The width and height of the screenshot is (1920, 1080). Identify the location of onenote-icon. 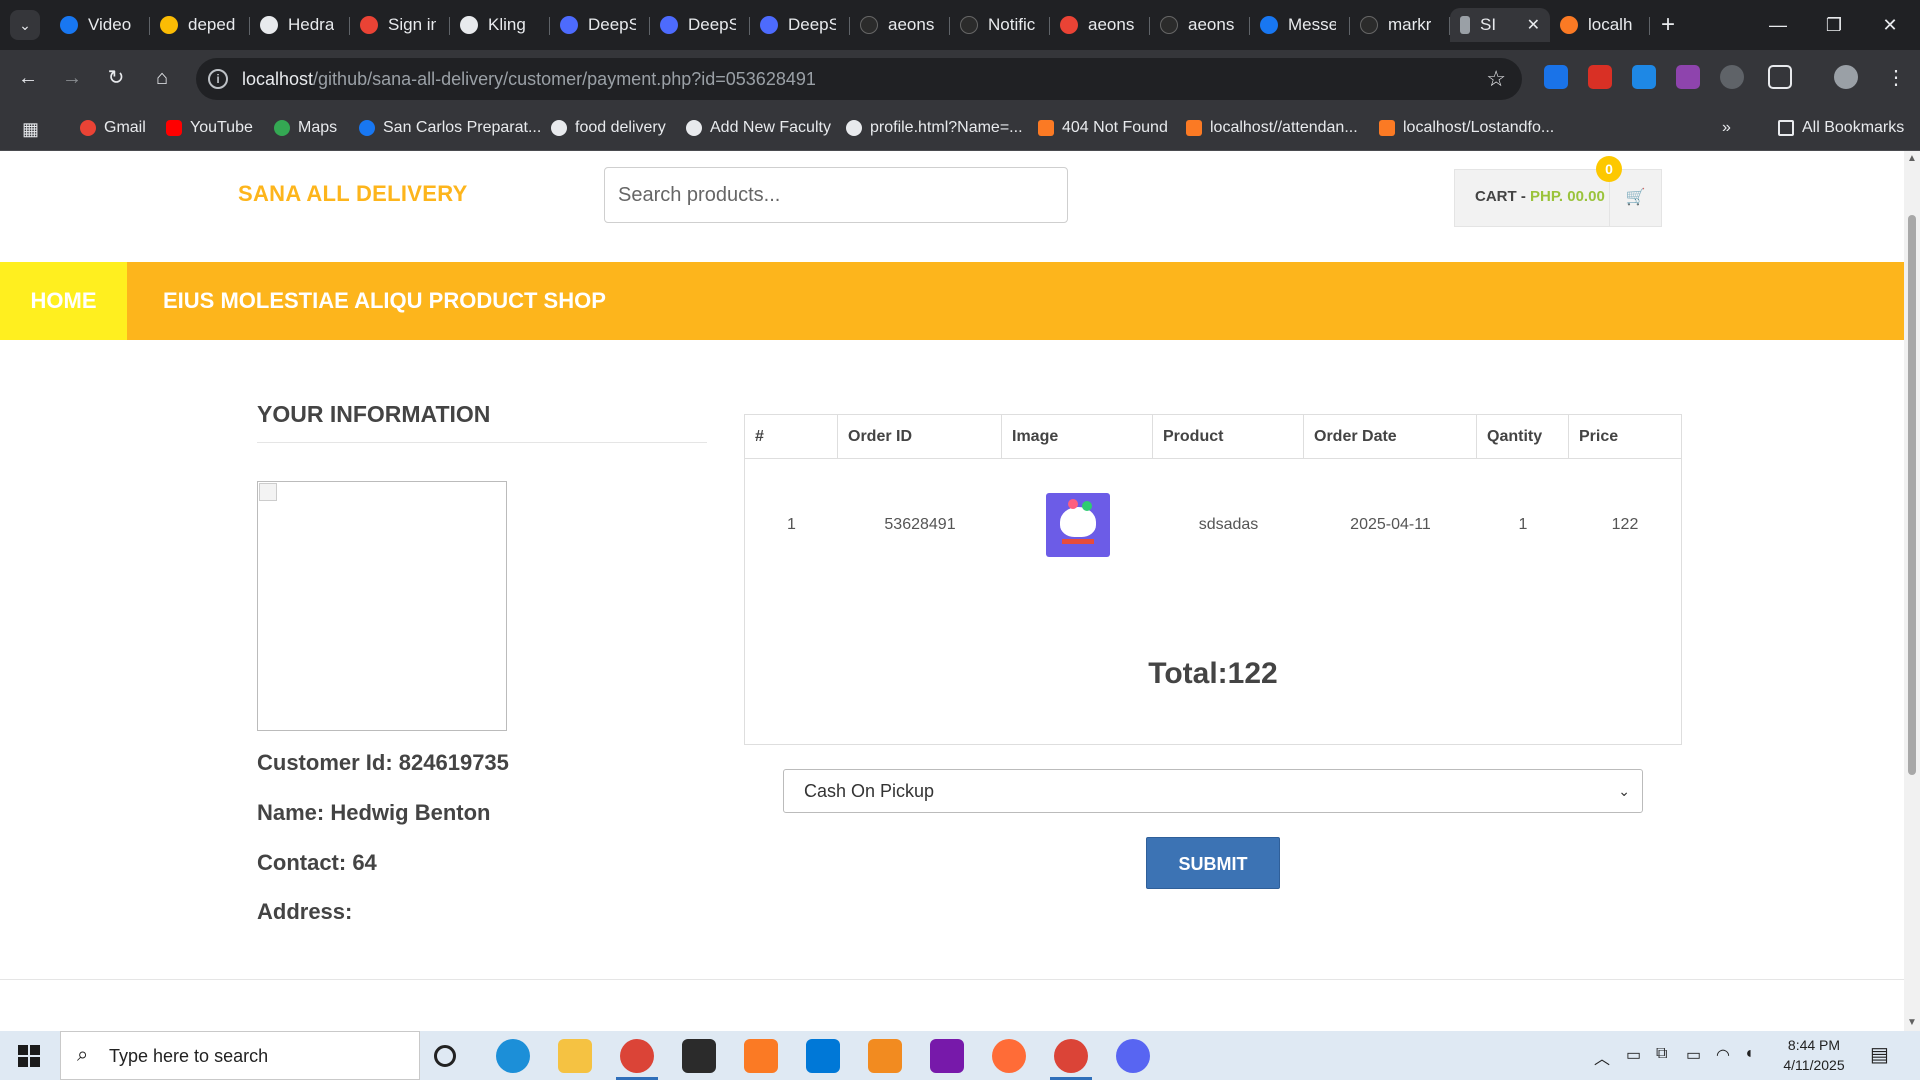
(947, 1056).